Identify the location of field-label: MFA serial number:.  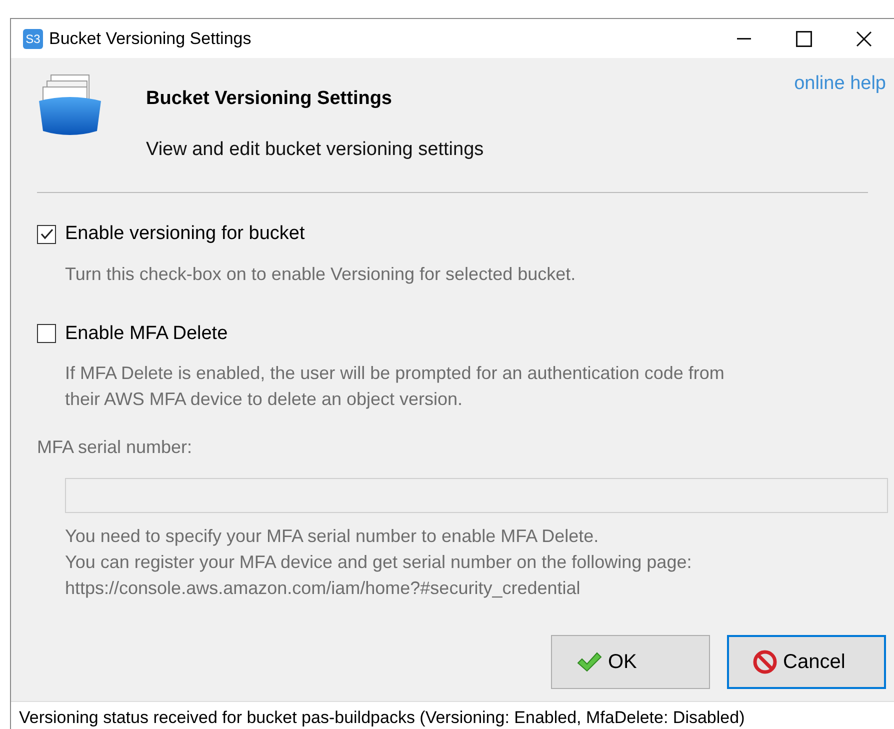
(115, 447).